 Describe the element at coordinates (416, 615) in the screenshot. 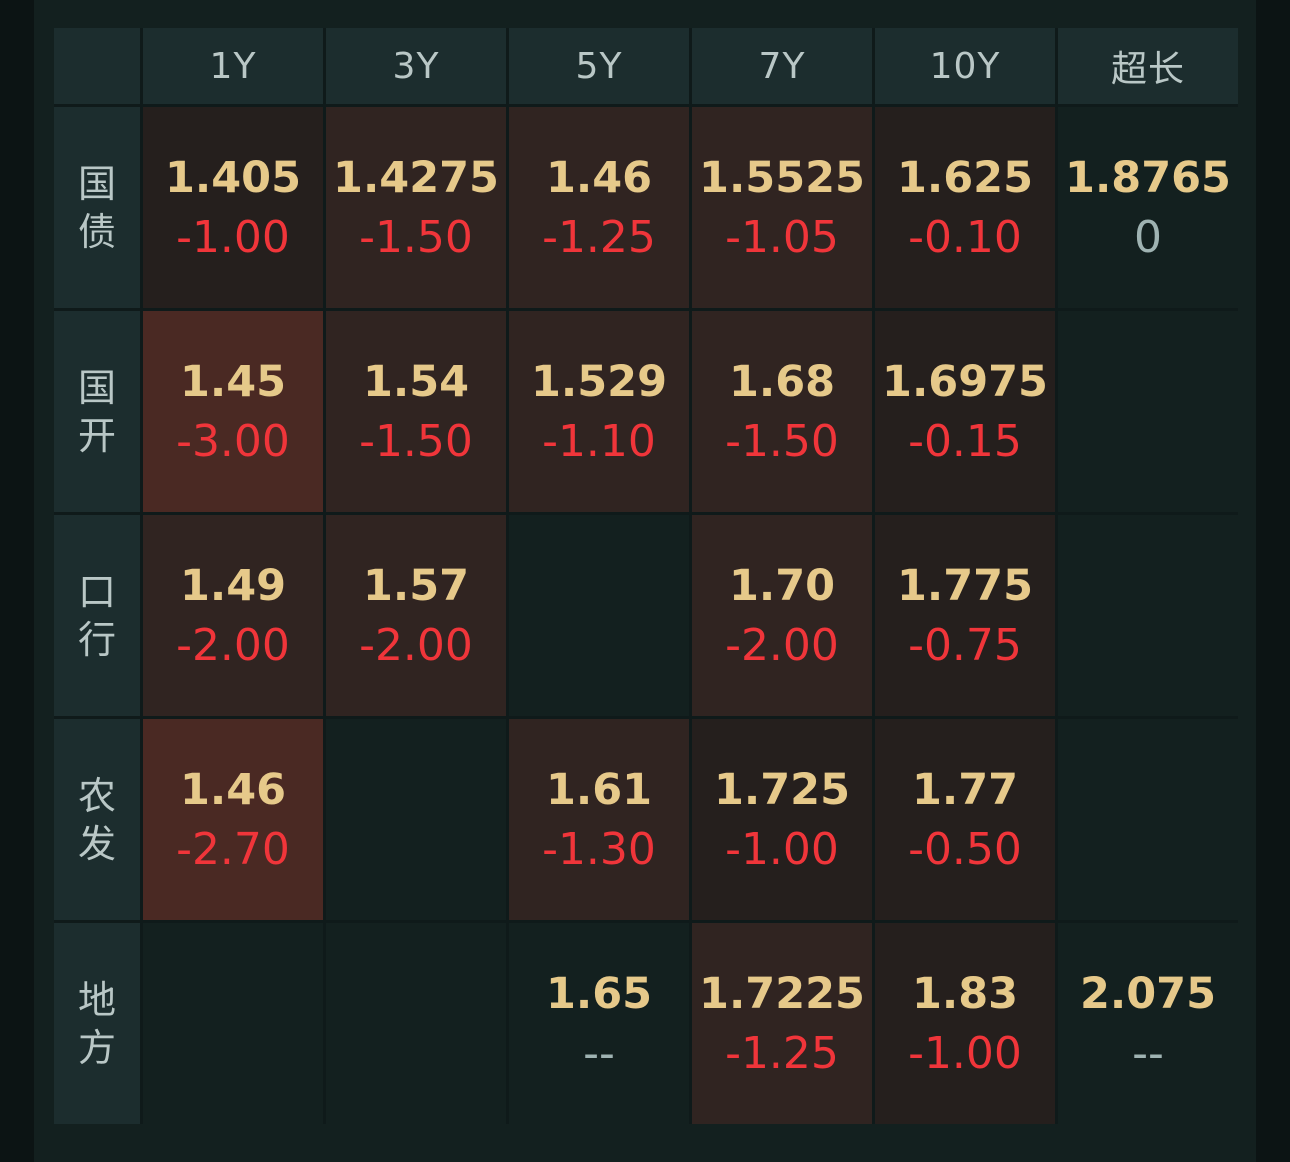

I see `quote-cell: 1.57 -2.00` at that location.